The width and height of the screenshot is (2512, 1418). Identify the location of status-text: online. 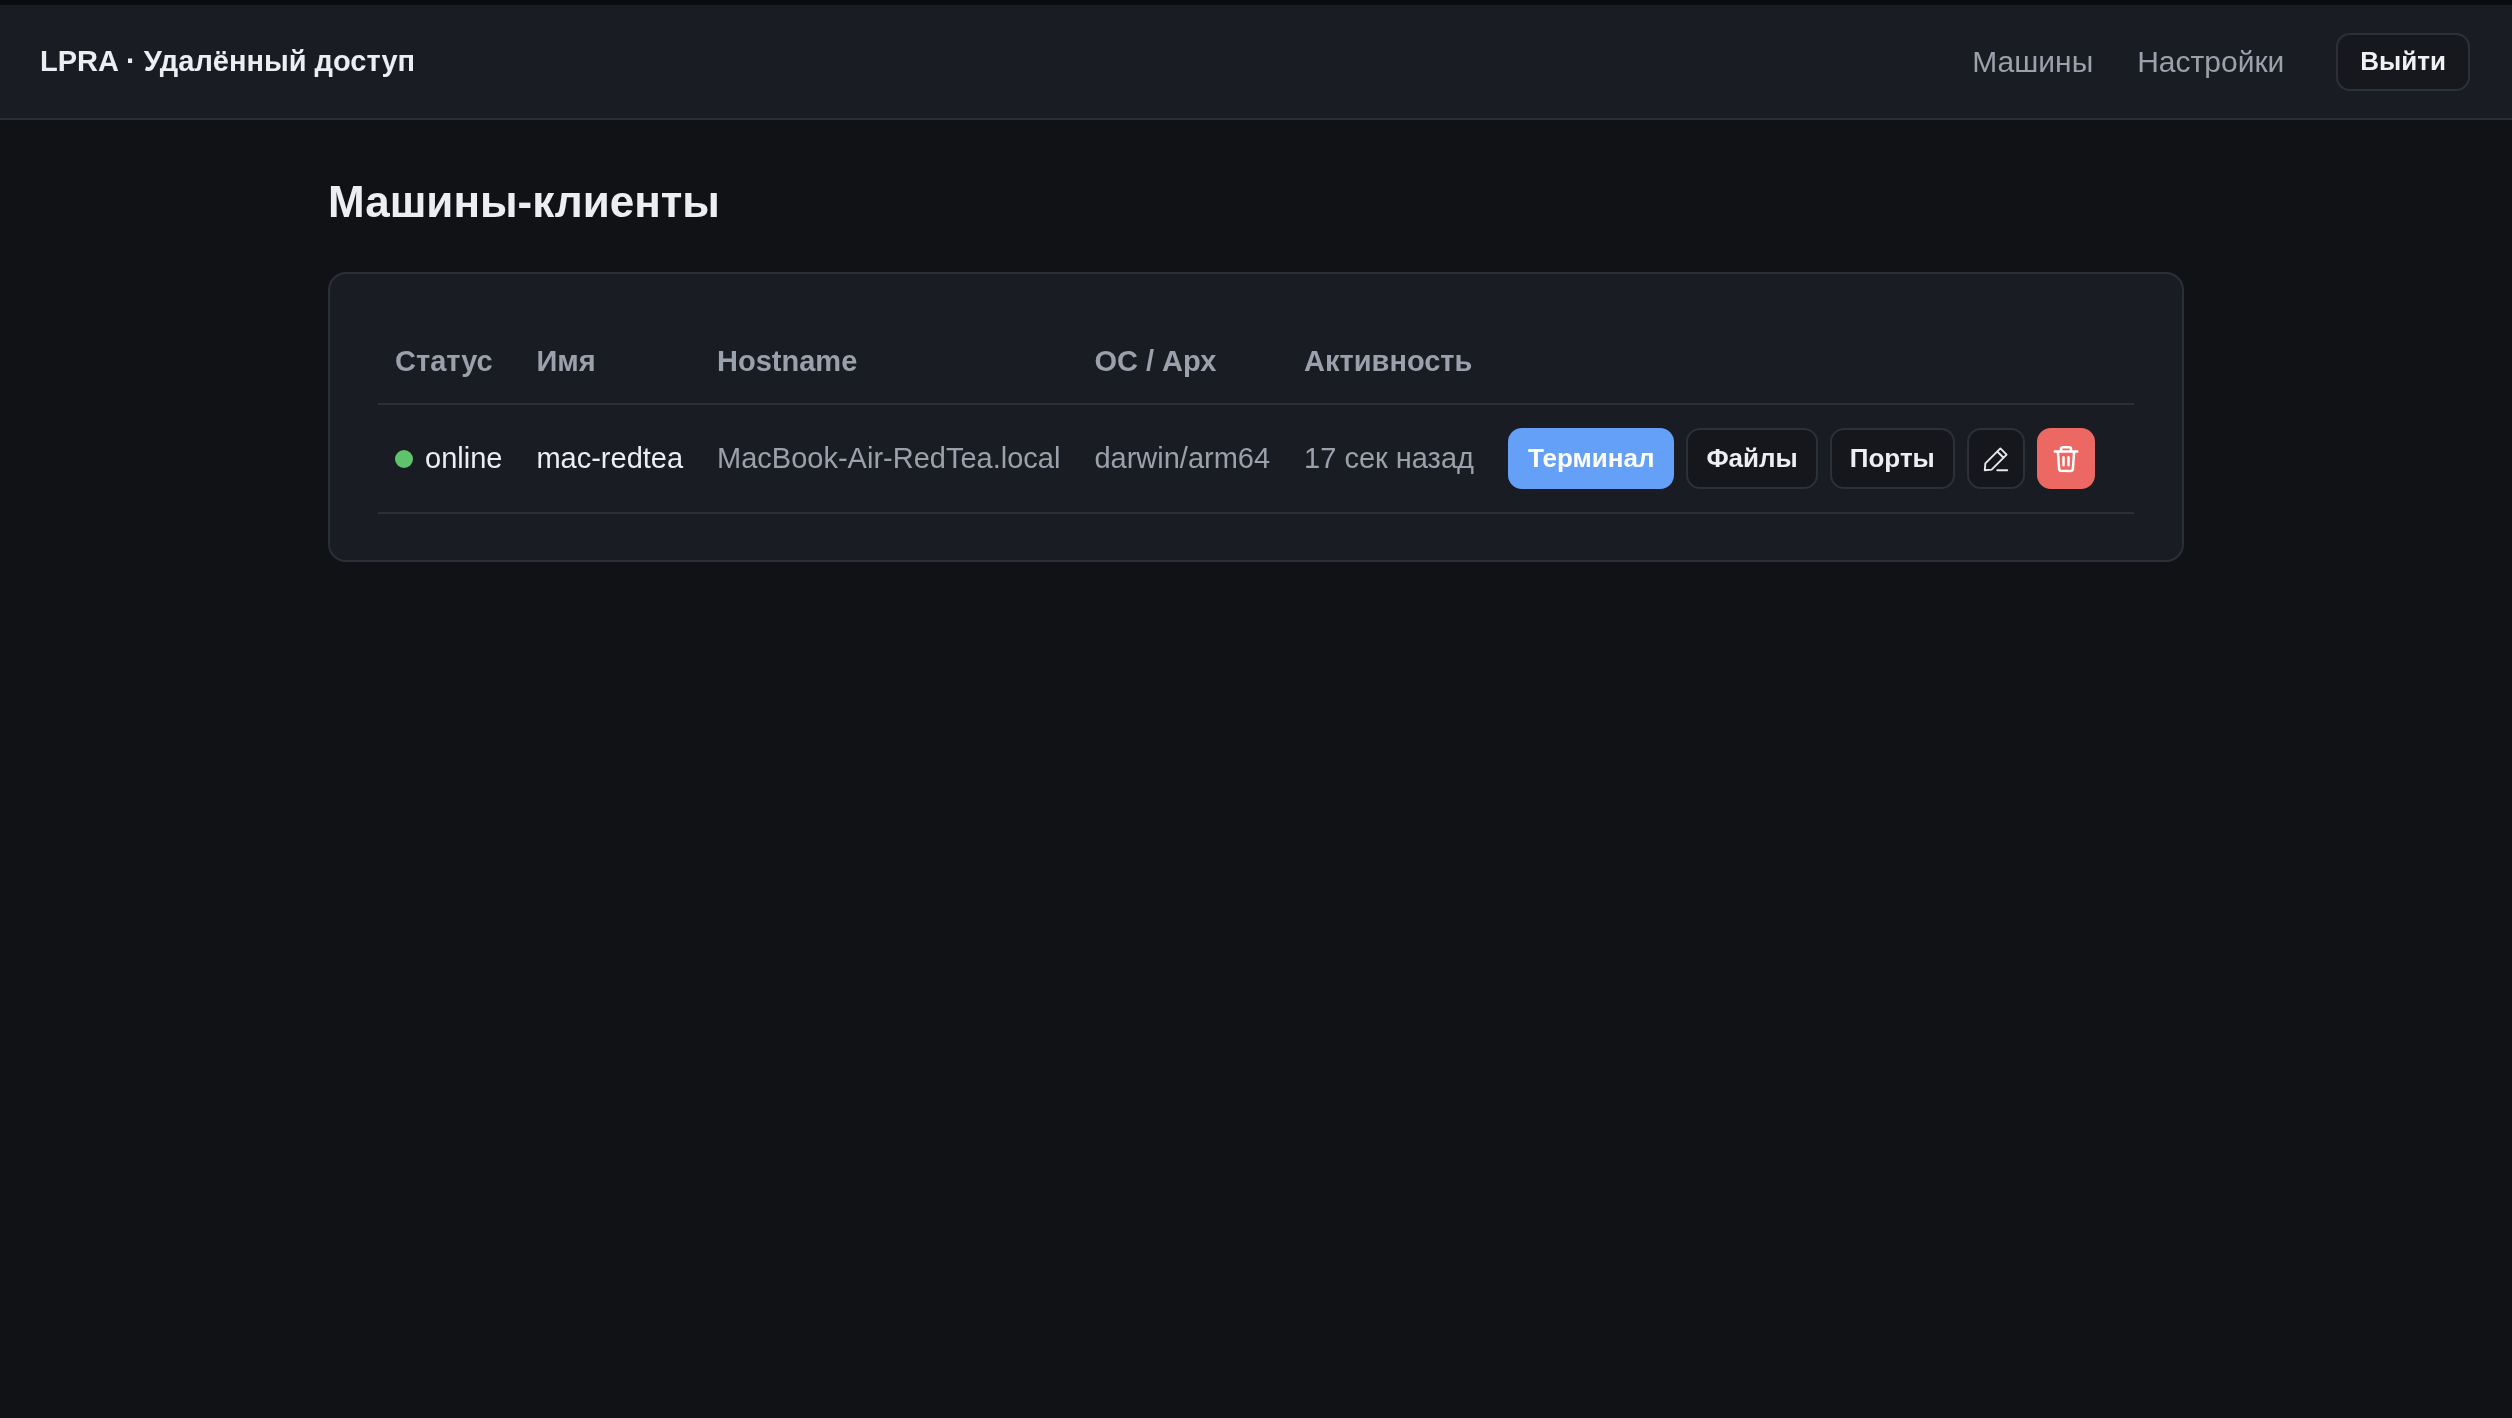
(464, 459).